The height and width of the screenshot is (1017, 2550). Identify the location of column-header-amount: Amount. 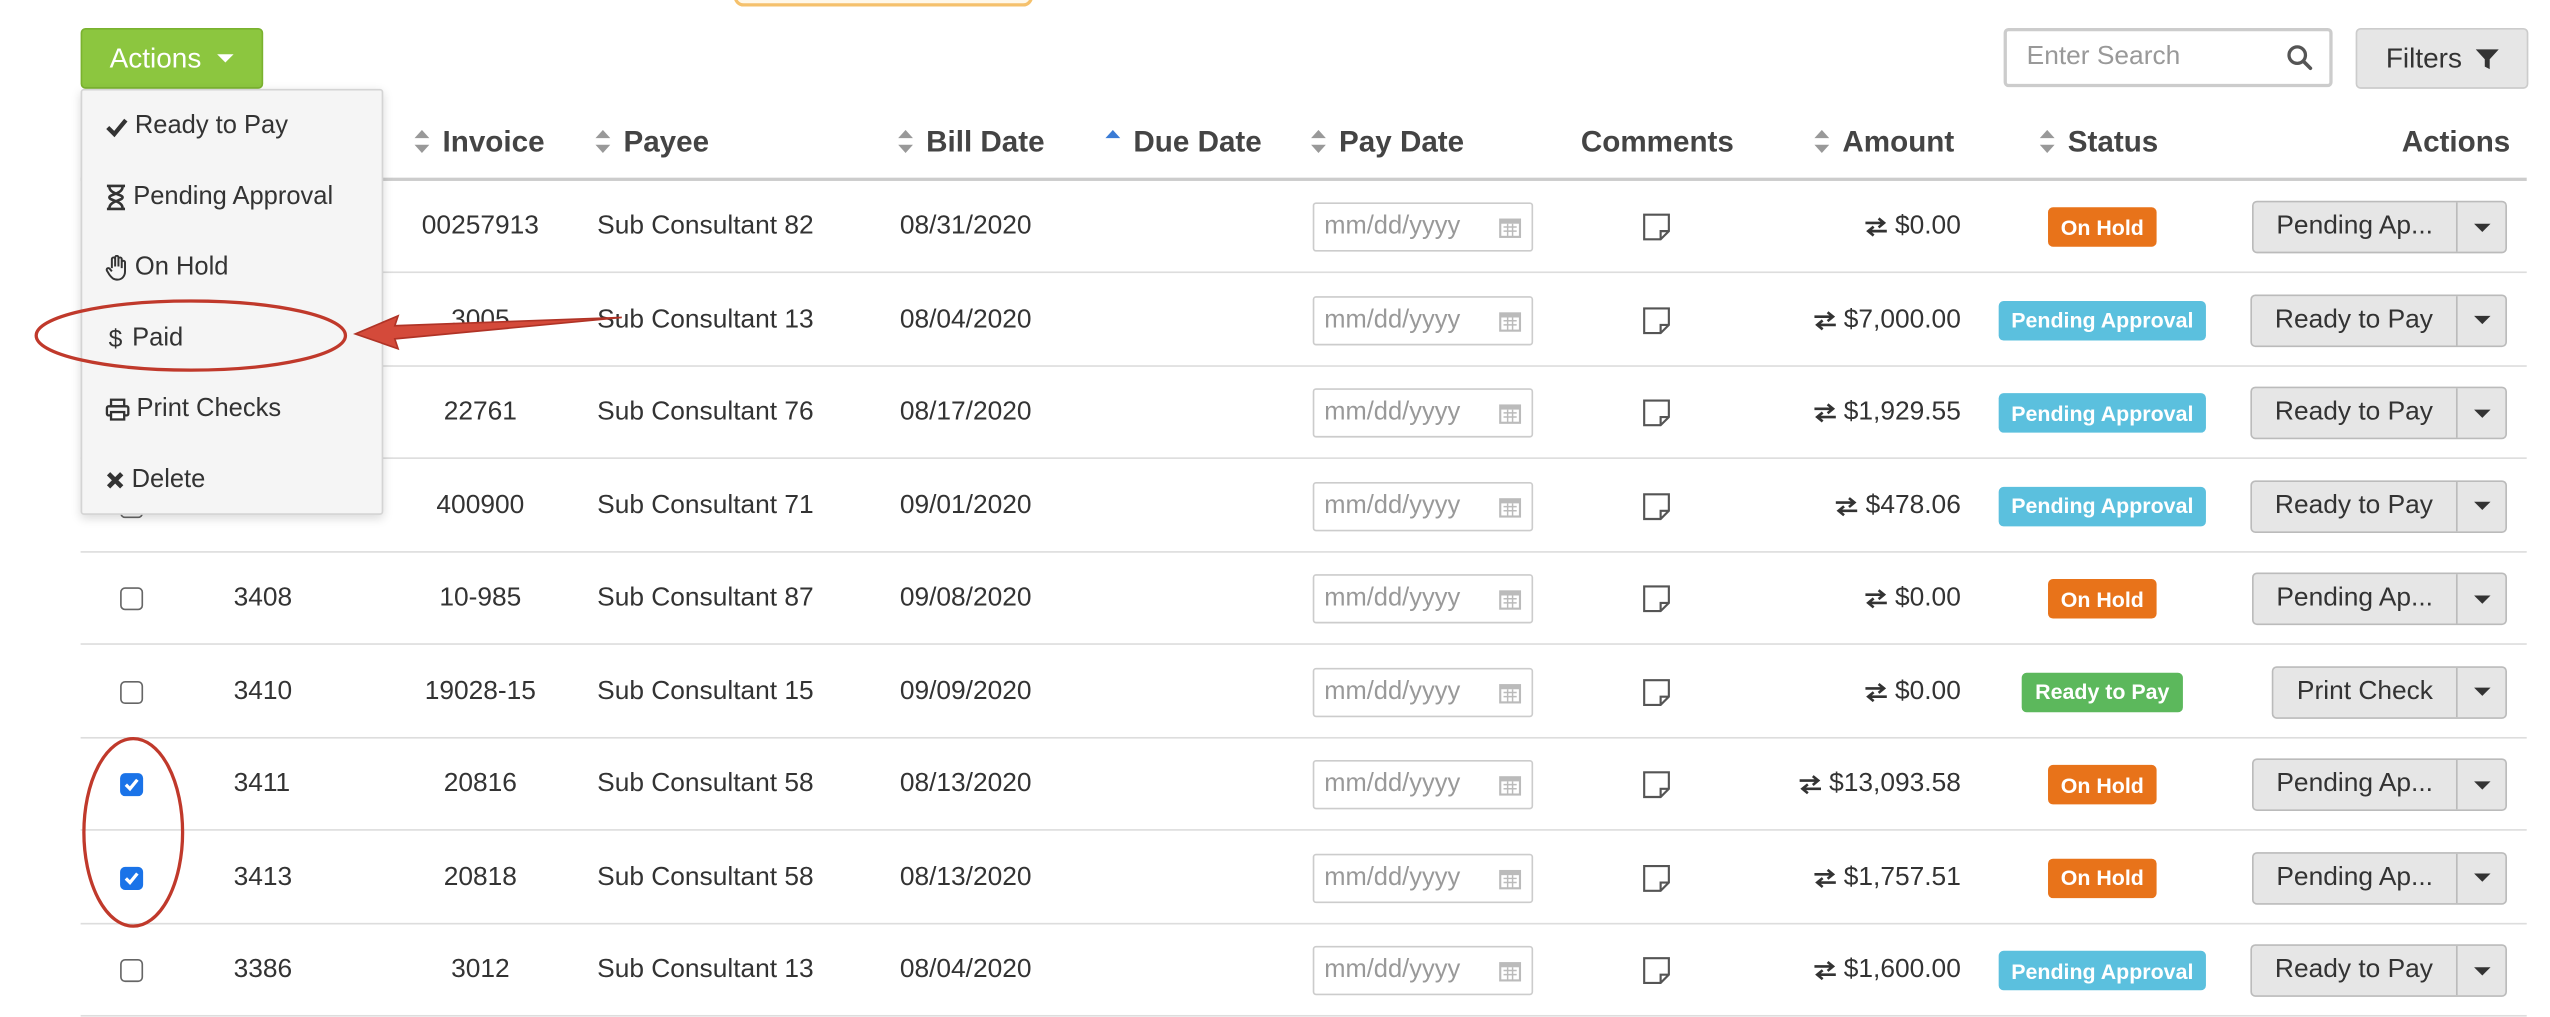
(1884, 141).